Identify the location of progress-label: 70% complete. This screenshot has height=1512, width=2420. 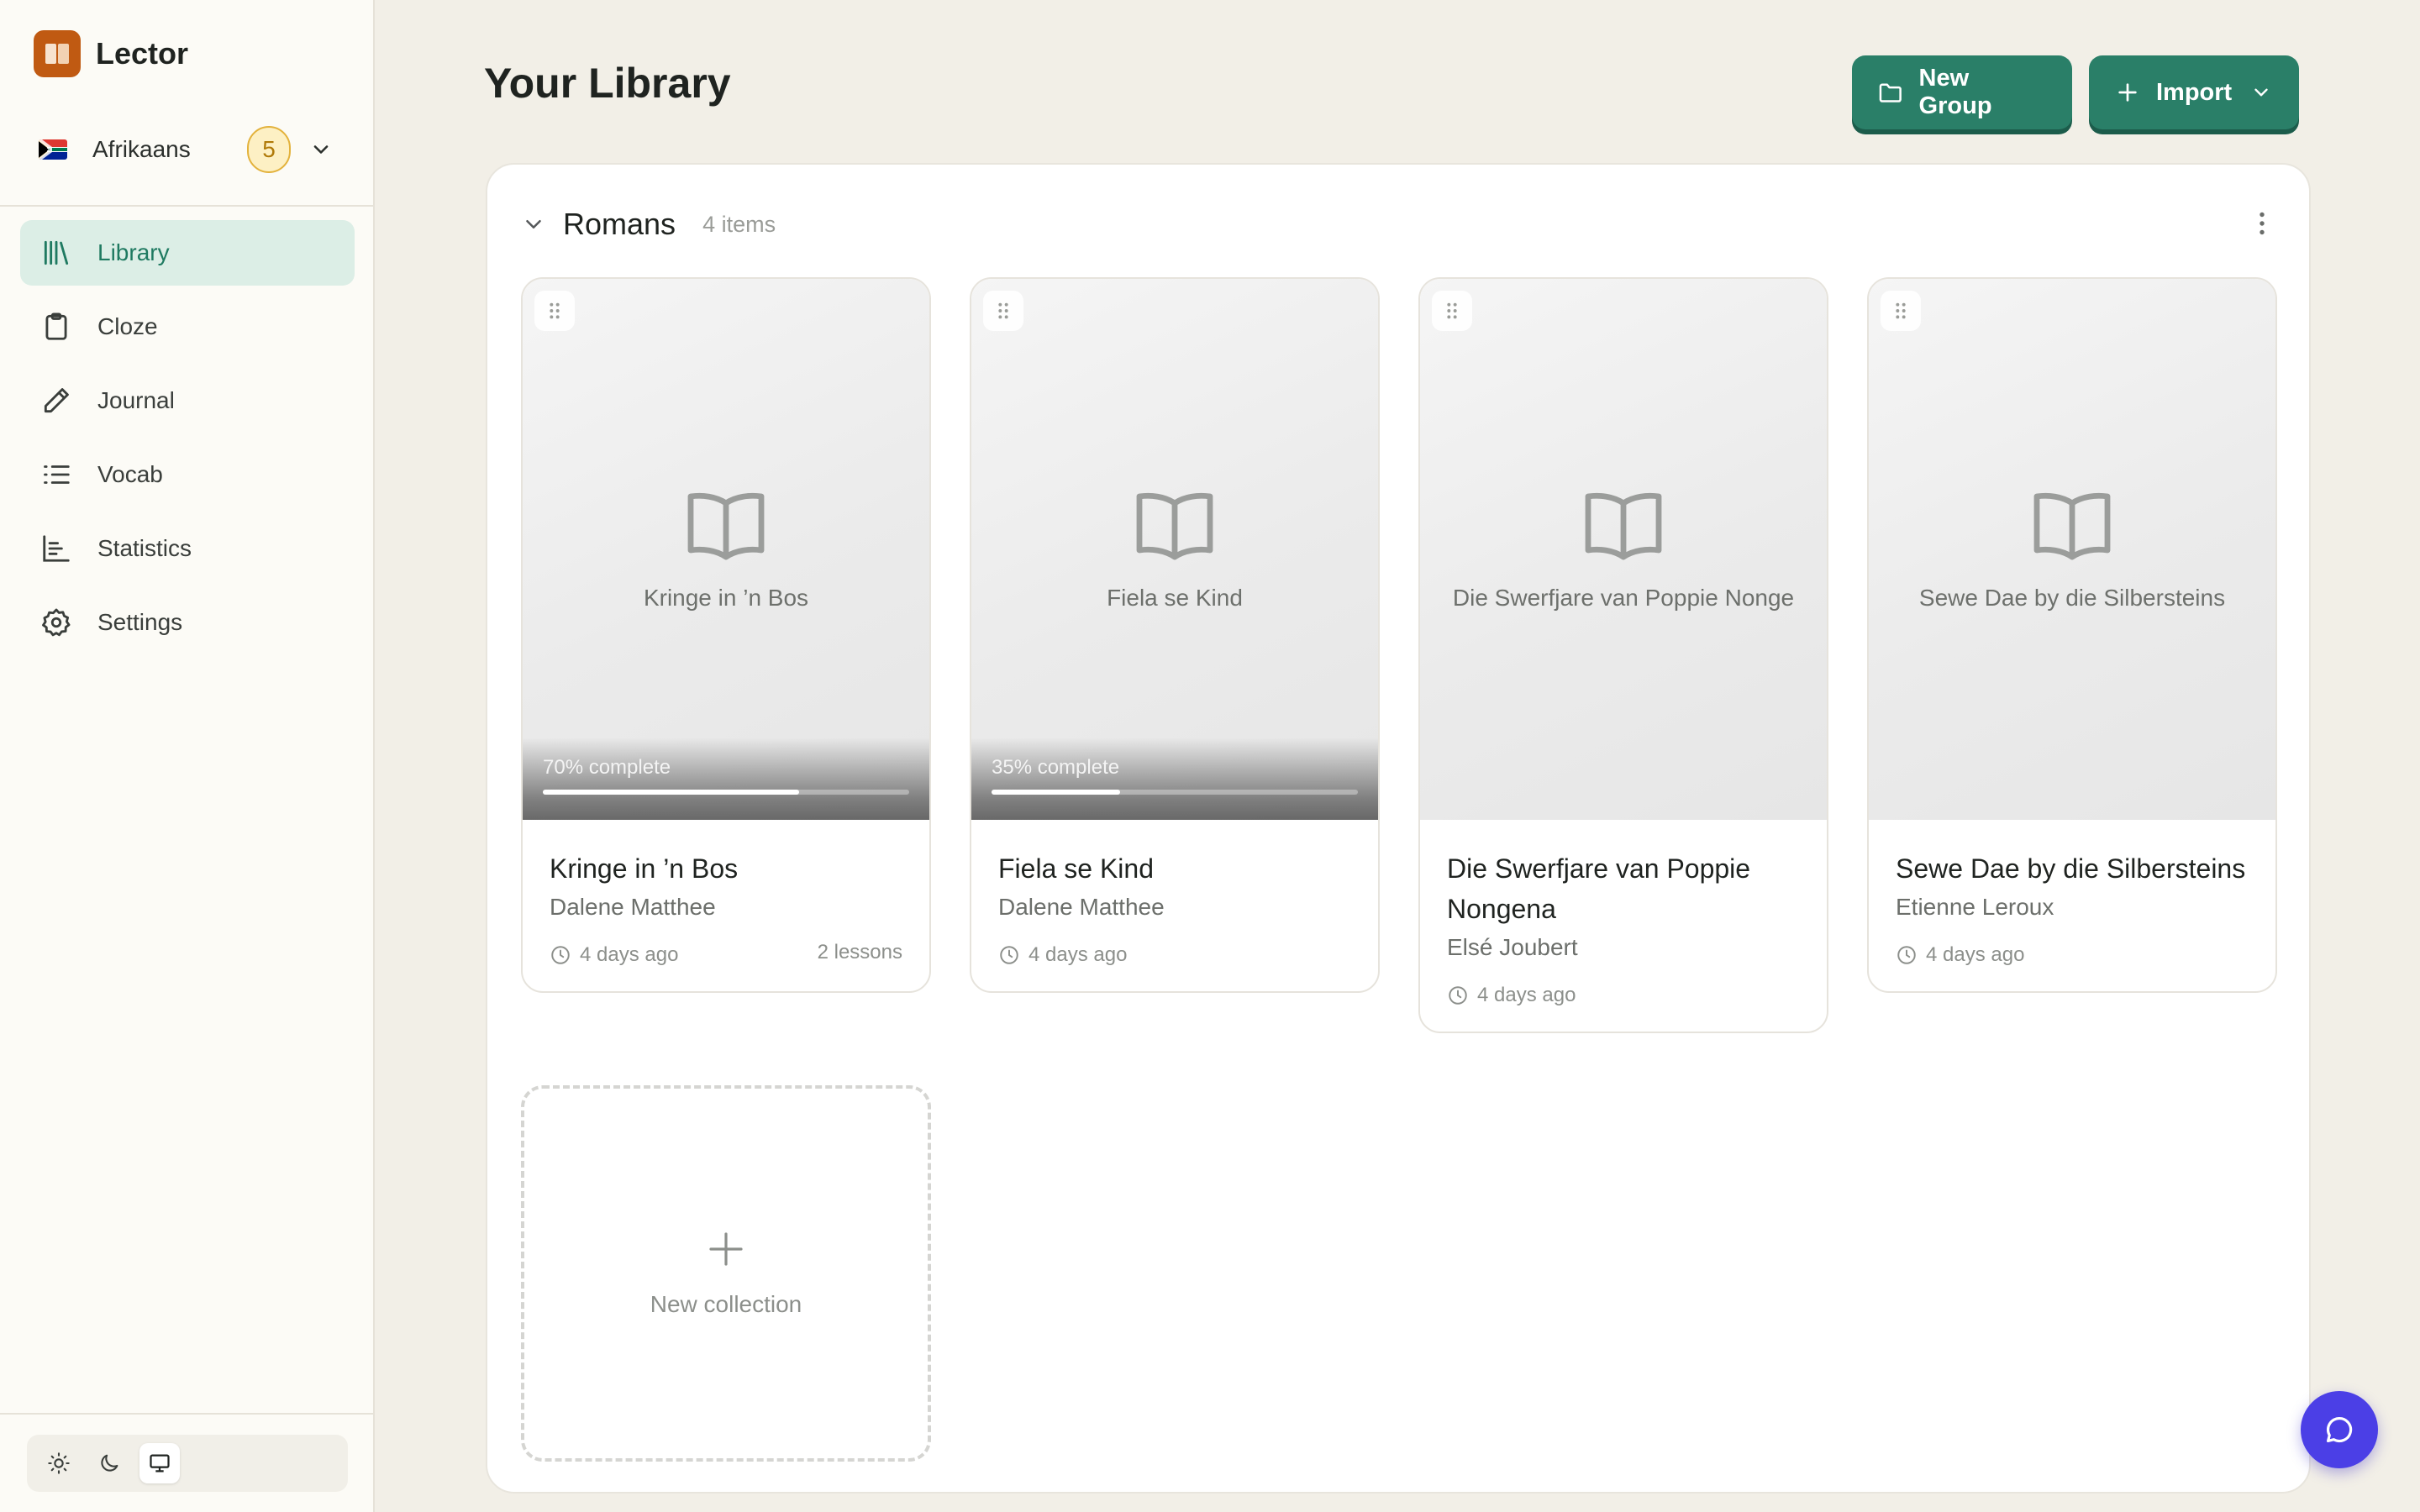
(607, 767).